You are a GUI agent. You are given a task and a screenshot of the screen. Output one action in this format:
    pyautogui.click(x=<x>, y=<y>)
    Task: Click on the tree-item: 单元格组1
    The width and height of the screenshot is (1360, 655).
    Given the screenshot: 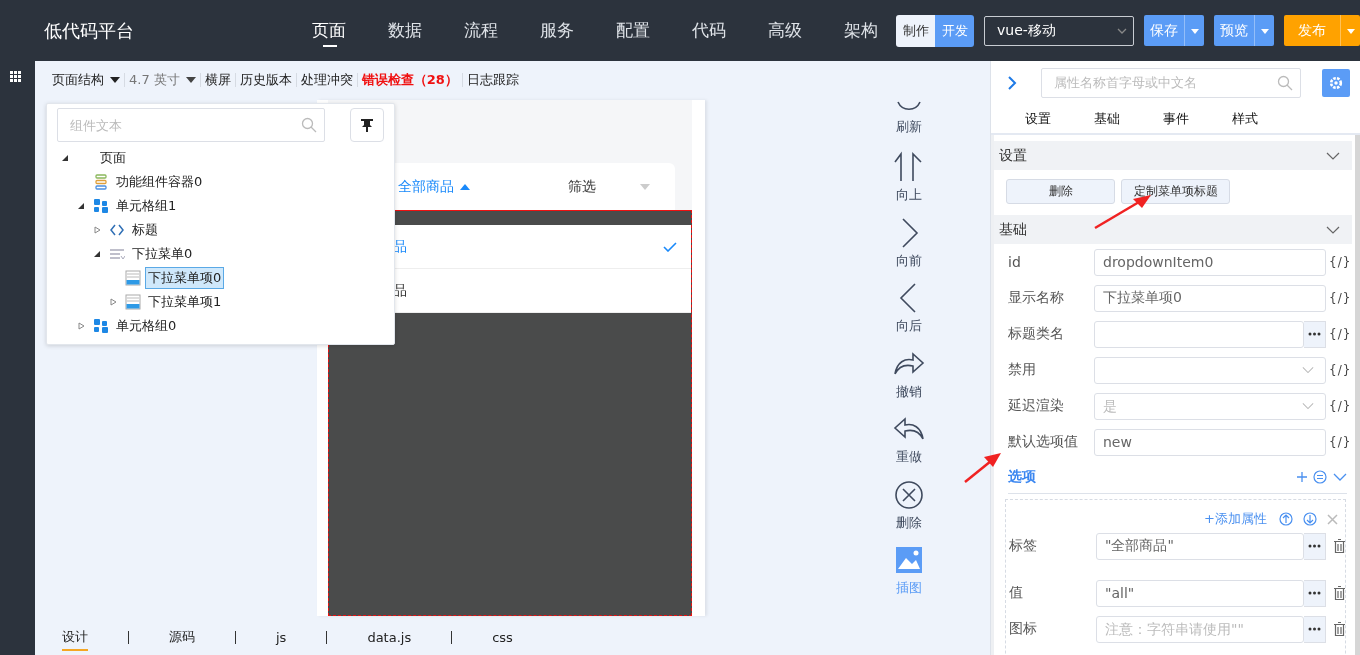 What is the action you would take?
    pyautogui.click(x=146, y=206)
    